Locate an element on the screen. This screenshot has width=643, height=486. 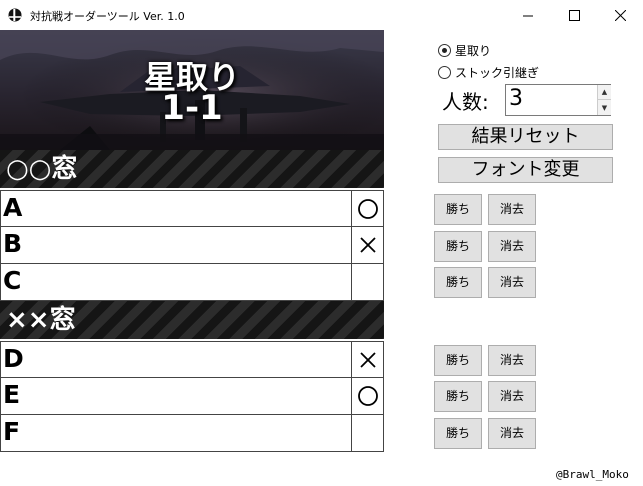
clear-button-a: 消去 is located at coordinates (512, 209).